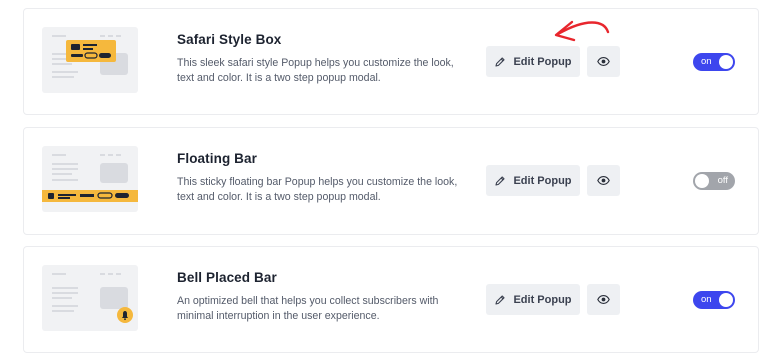 The height and width of the screenshot is (359, 768). I want to click on red-arrow-annotation, so click(582, 31).